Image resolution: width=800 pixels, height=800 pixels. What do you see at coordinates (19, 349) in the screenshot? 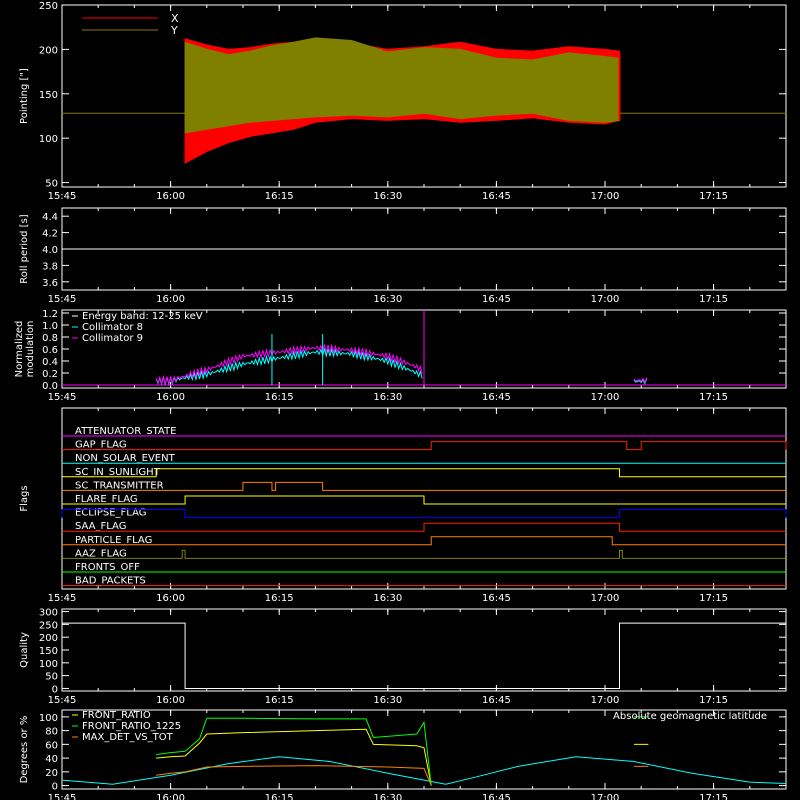
I see `y-axis-label: Normalized` at bounding box center [19, 349].